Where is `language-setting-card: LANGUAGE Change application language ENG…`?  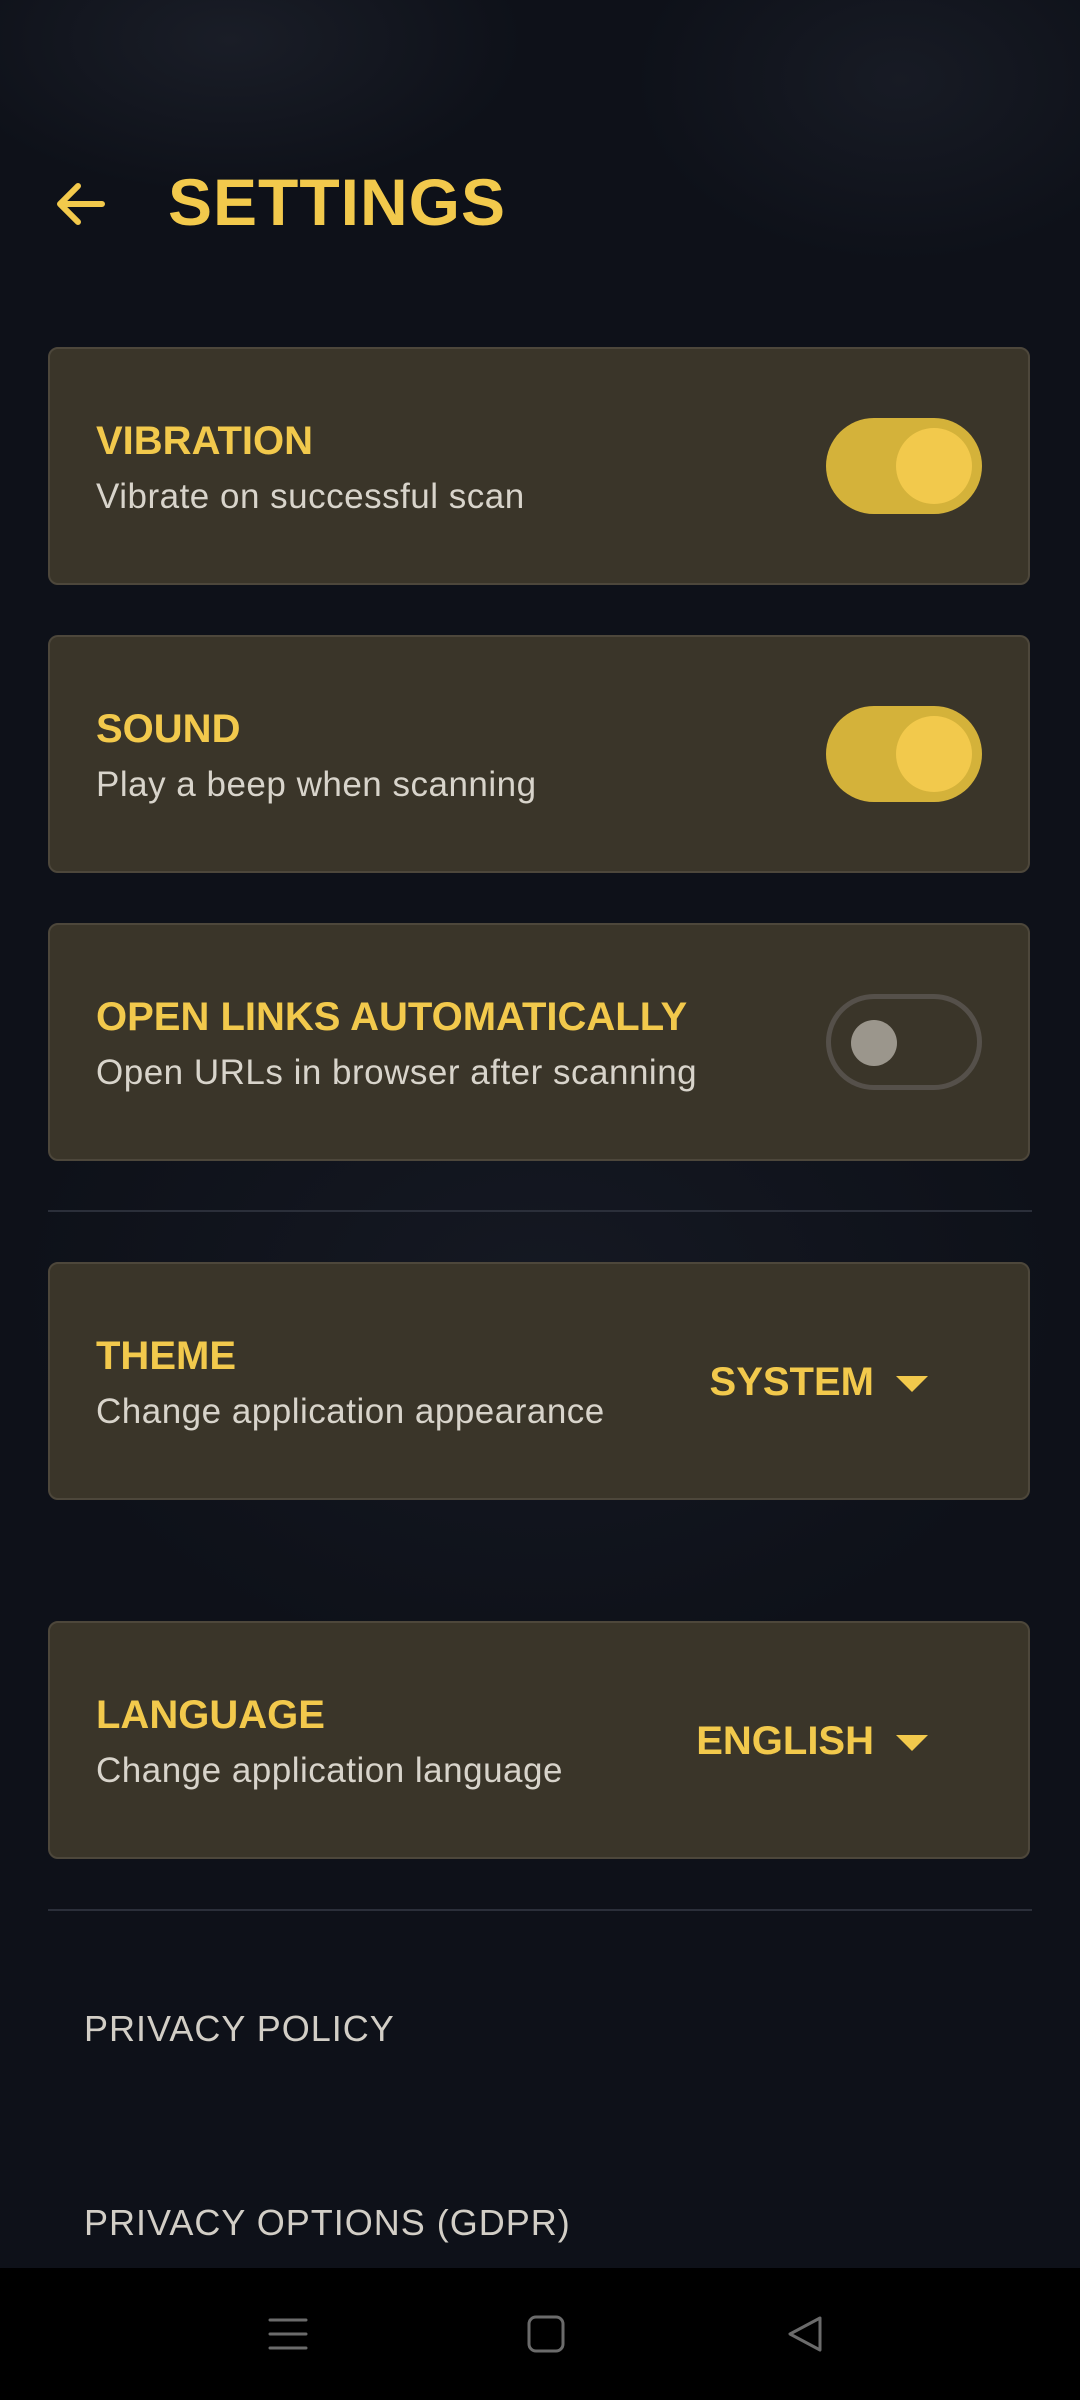 language-setting-card: LANGUAGE Change application language ENG… is located at coordinates (539, 1740).